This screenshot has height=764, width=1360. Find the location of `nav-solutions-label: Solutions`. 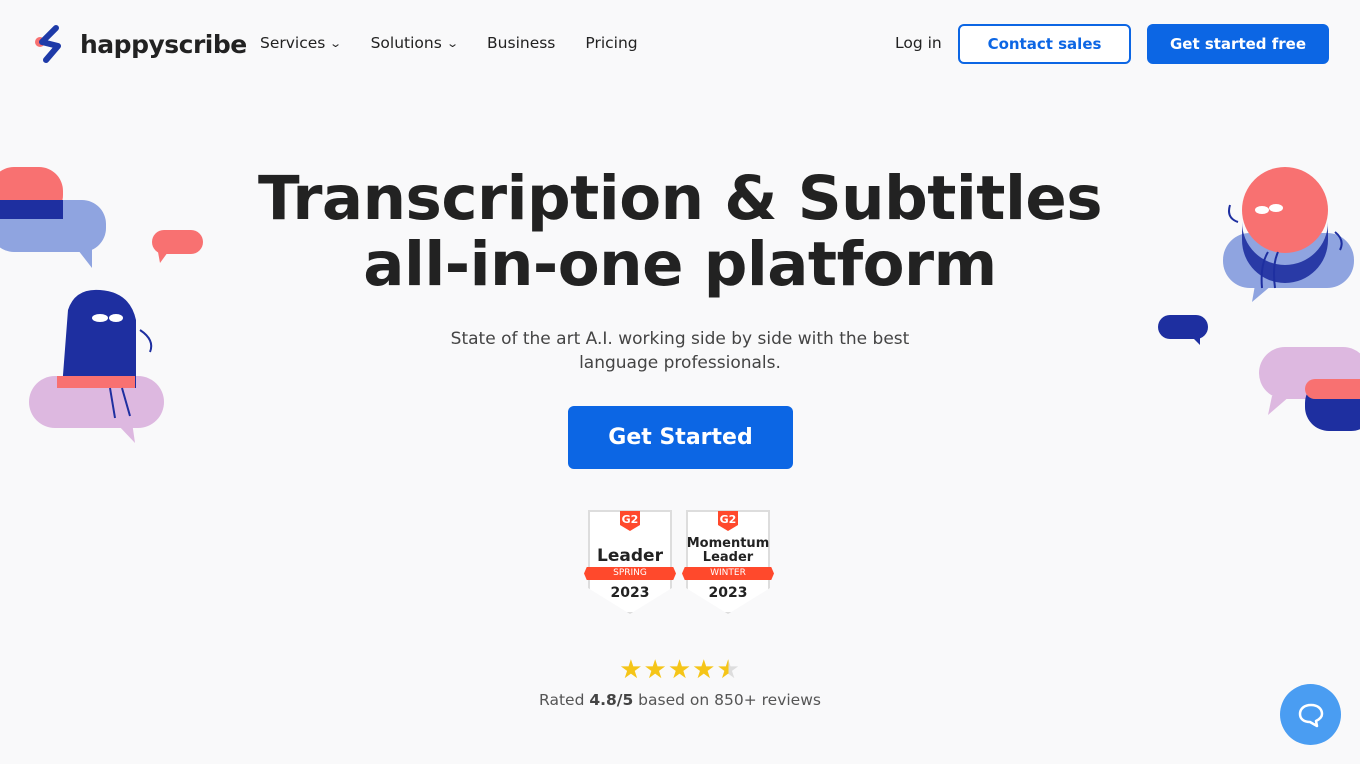

nav-solutions-label: Solutions is located at coordinates (406, 43).